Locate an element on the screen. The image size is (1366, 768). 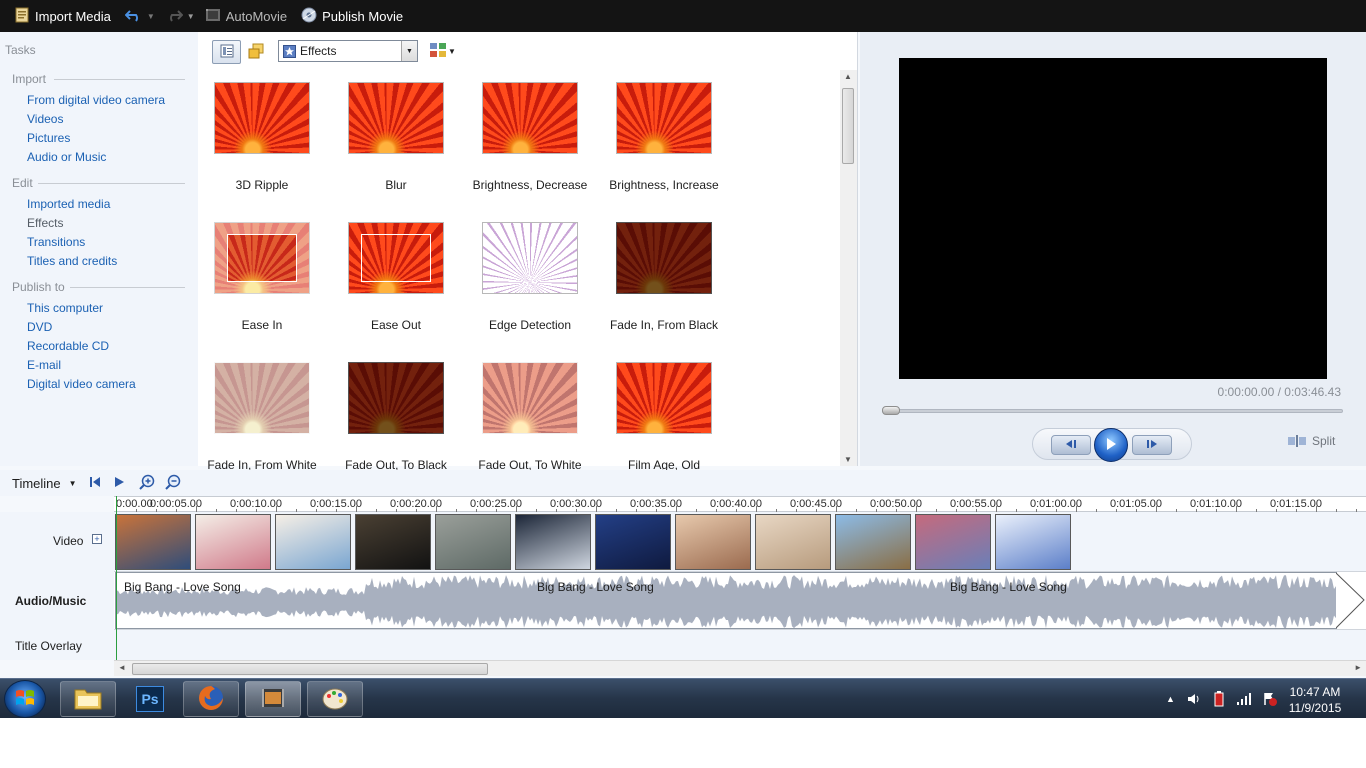
start-button is located at coordinates (25, 699).